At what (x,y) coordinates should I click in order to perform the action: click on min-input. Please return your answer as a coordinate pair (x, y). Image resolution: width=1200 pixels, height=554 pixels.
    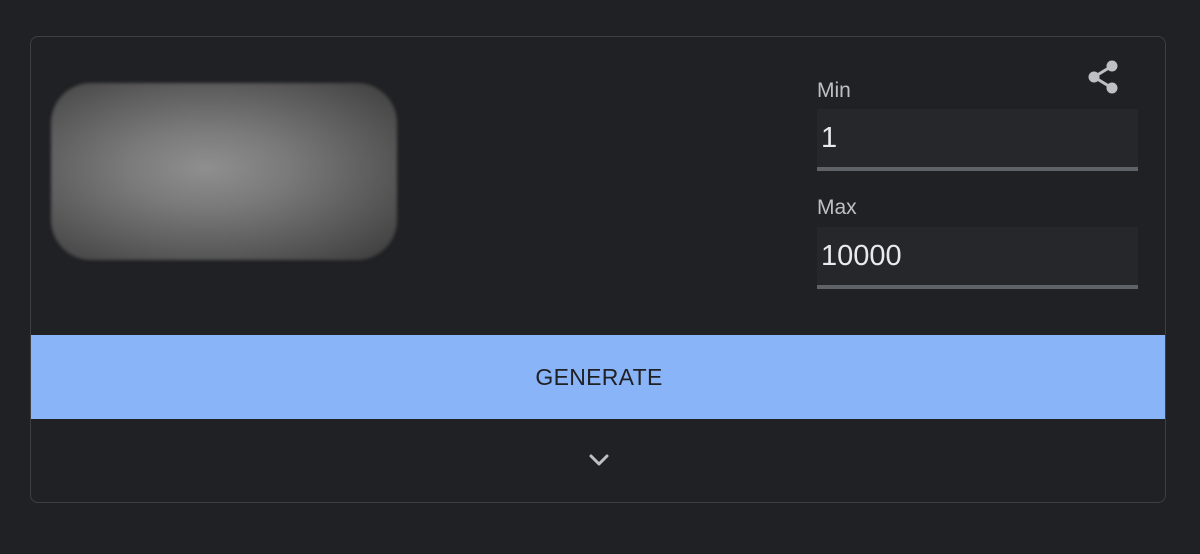
    Looking at the image, I should click on (977, 138).